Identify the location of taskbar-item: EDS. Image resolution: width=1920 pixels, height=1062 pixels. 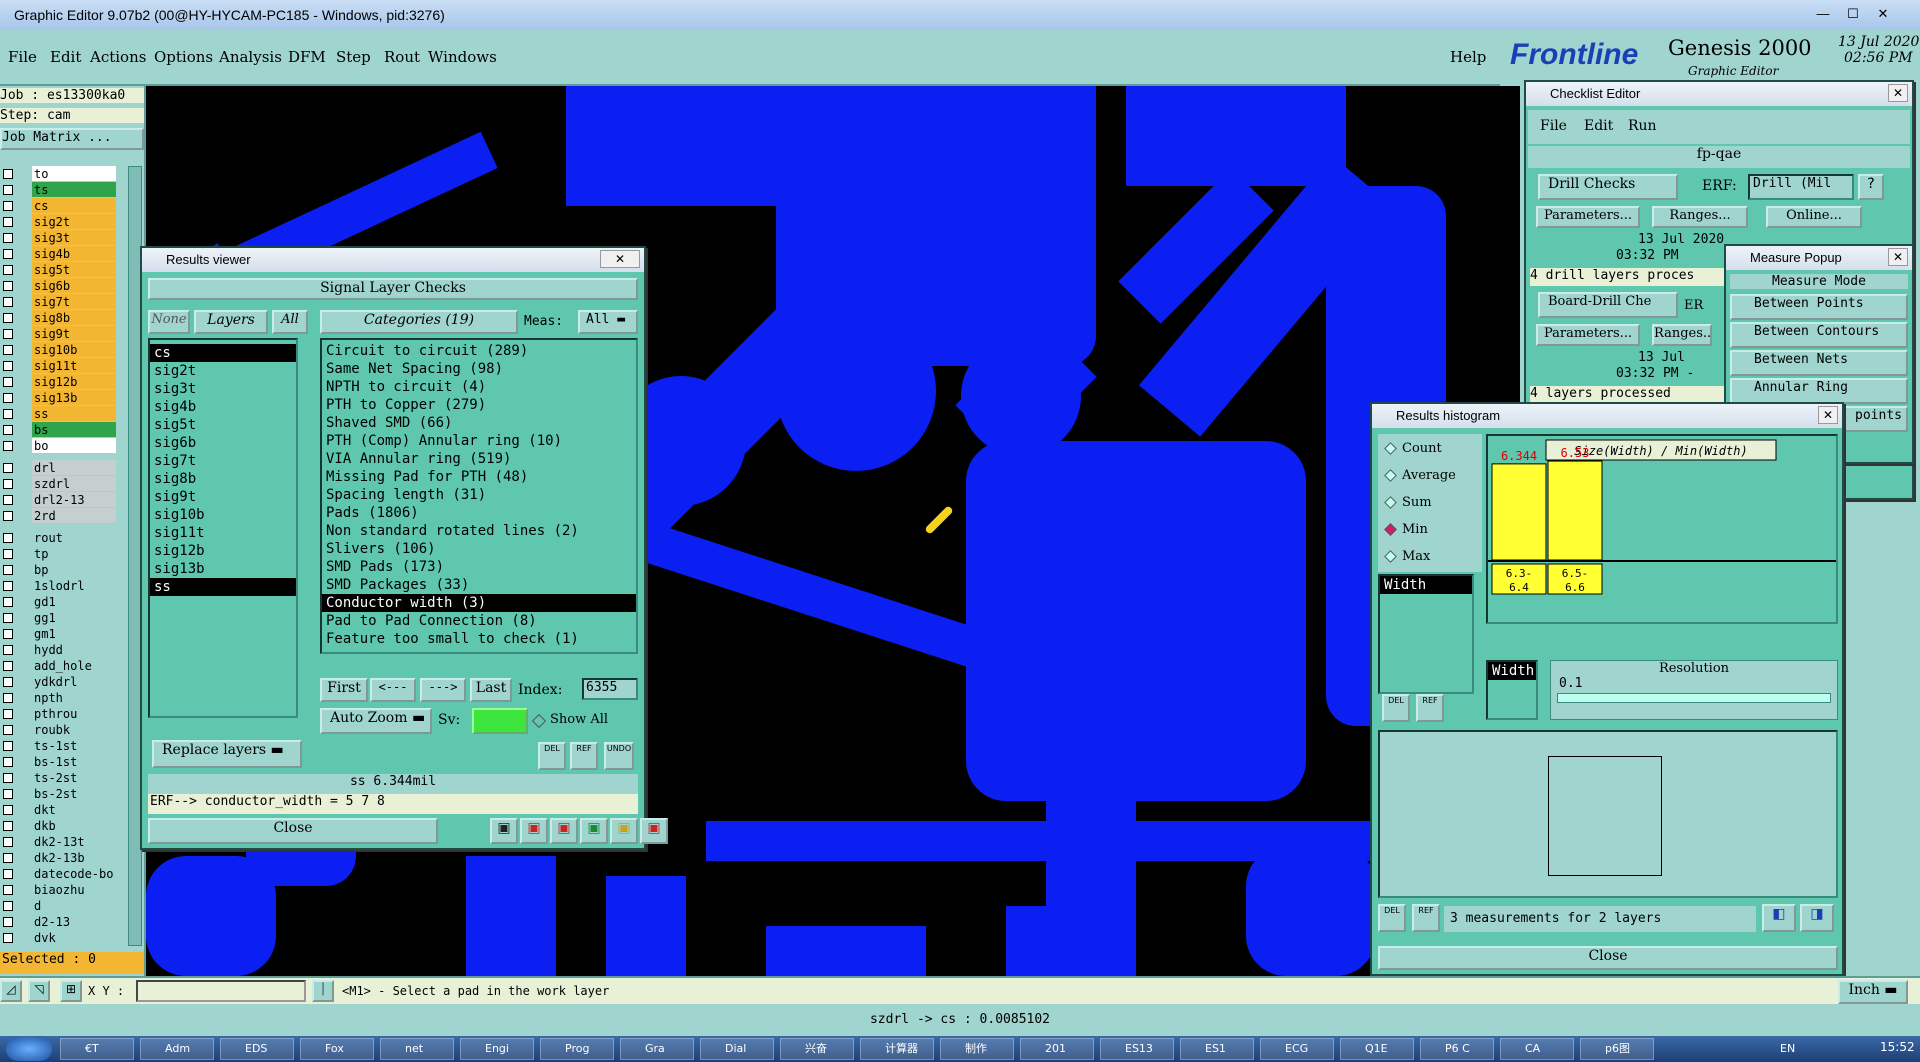
(257, 1049).